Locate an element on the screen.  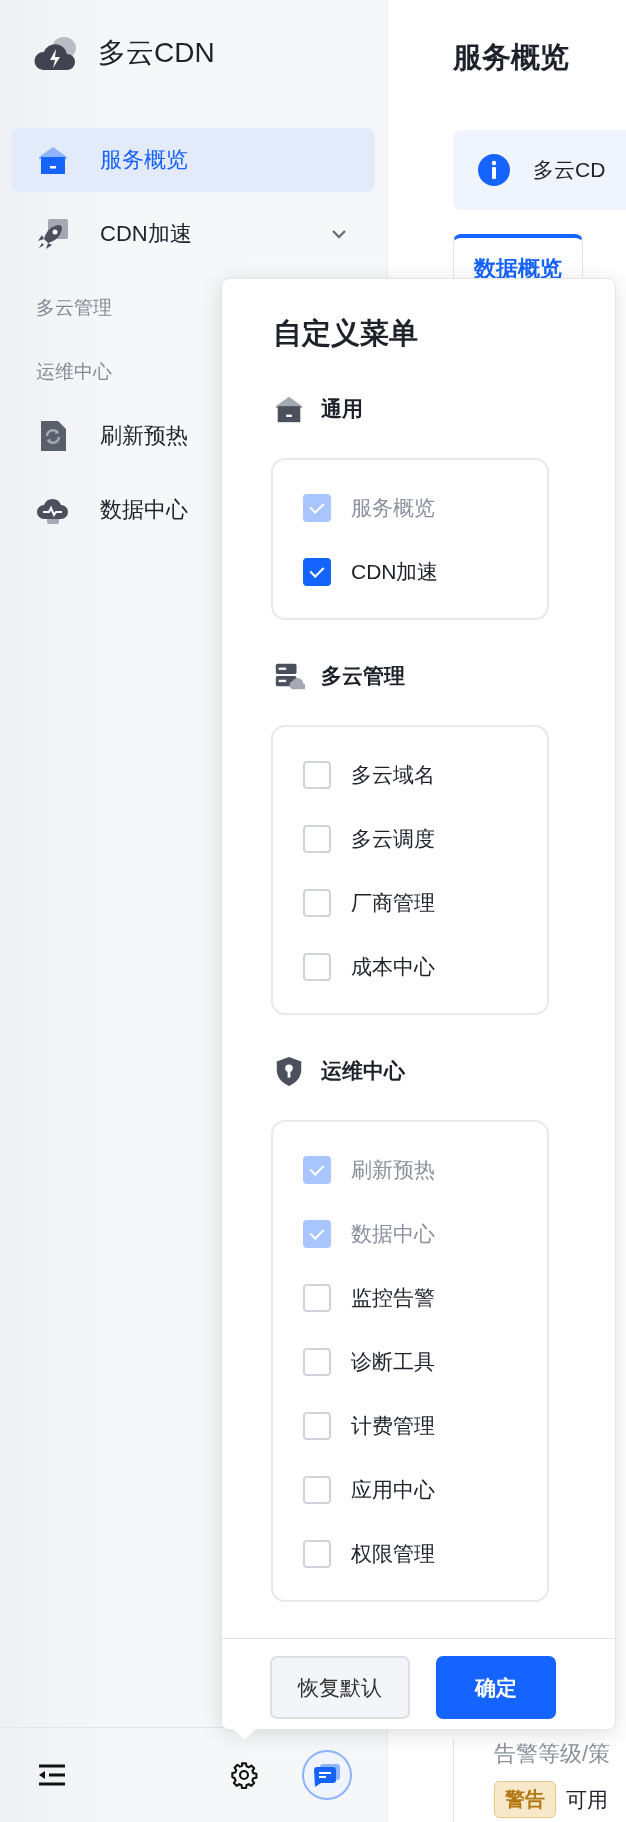
nav-item: 服务概览 is located at coordinates (193, 160).